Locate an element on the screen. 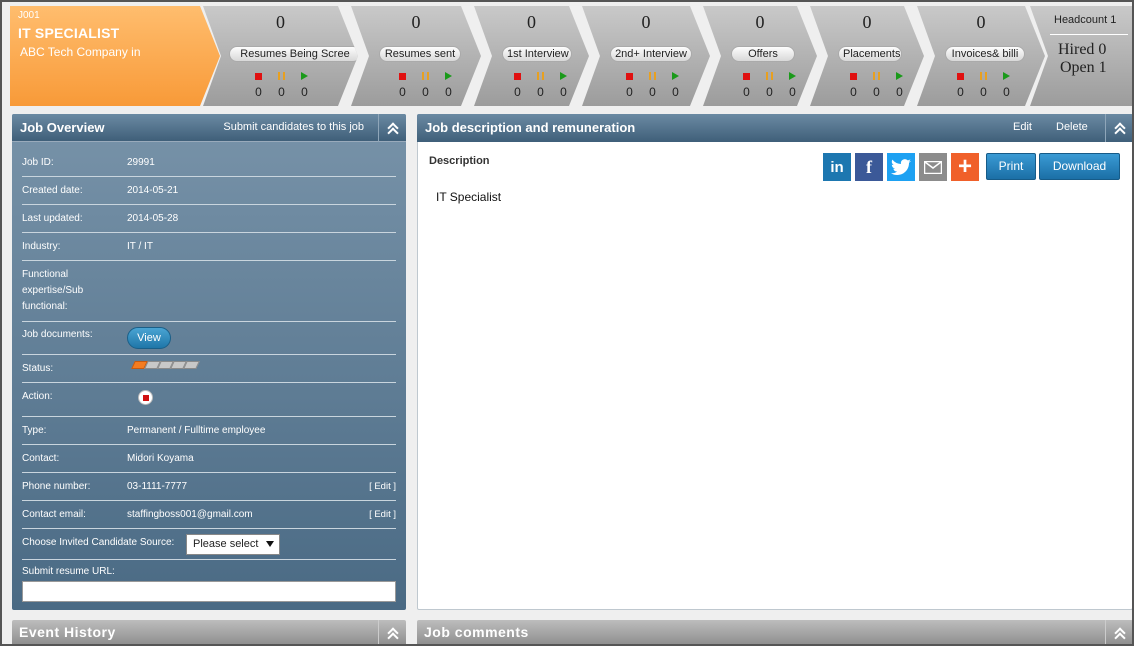 This screenshot has height=646, width=1134. panel-title: Job comments is located at coordinates (476, 632).